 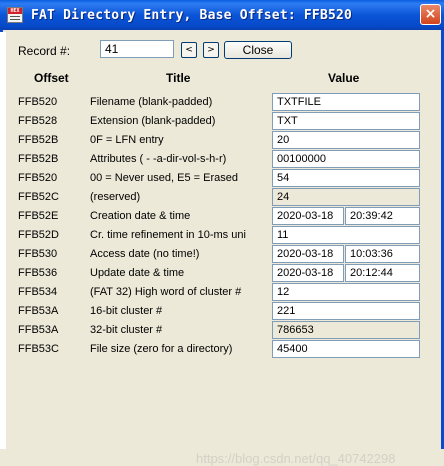 I want to click on row-offset: FFB534, so click(x=38, y=292).